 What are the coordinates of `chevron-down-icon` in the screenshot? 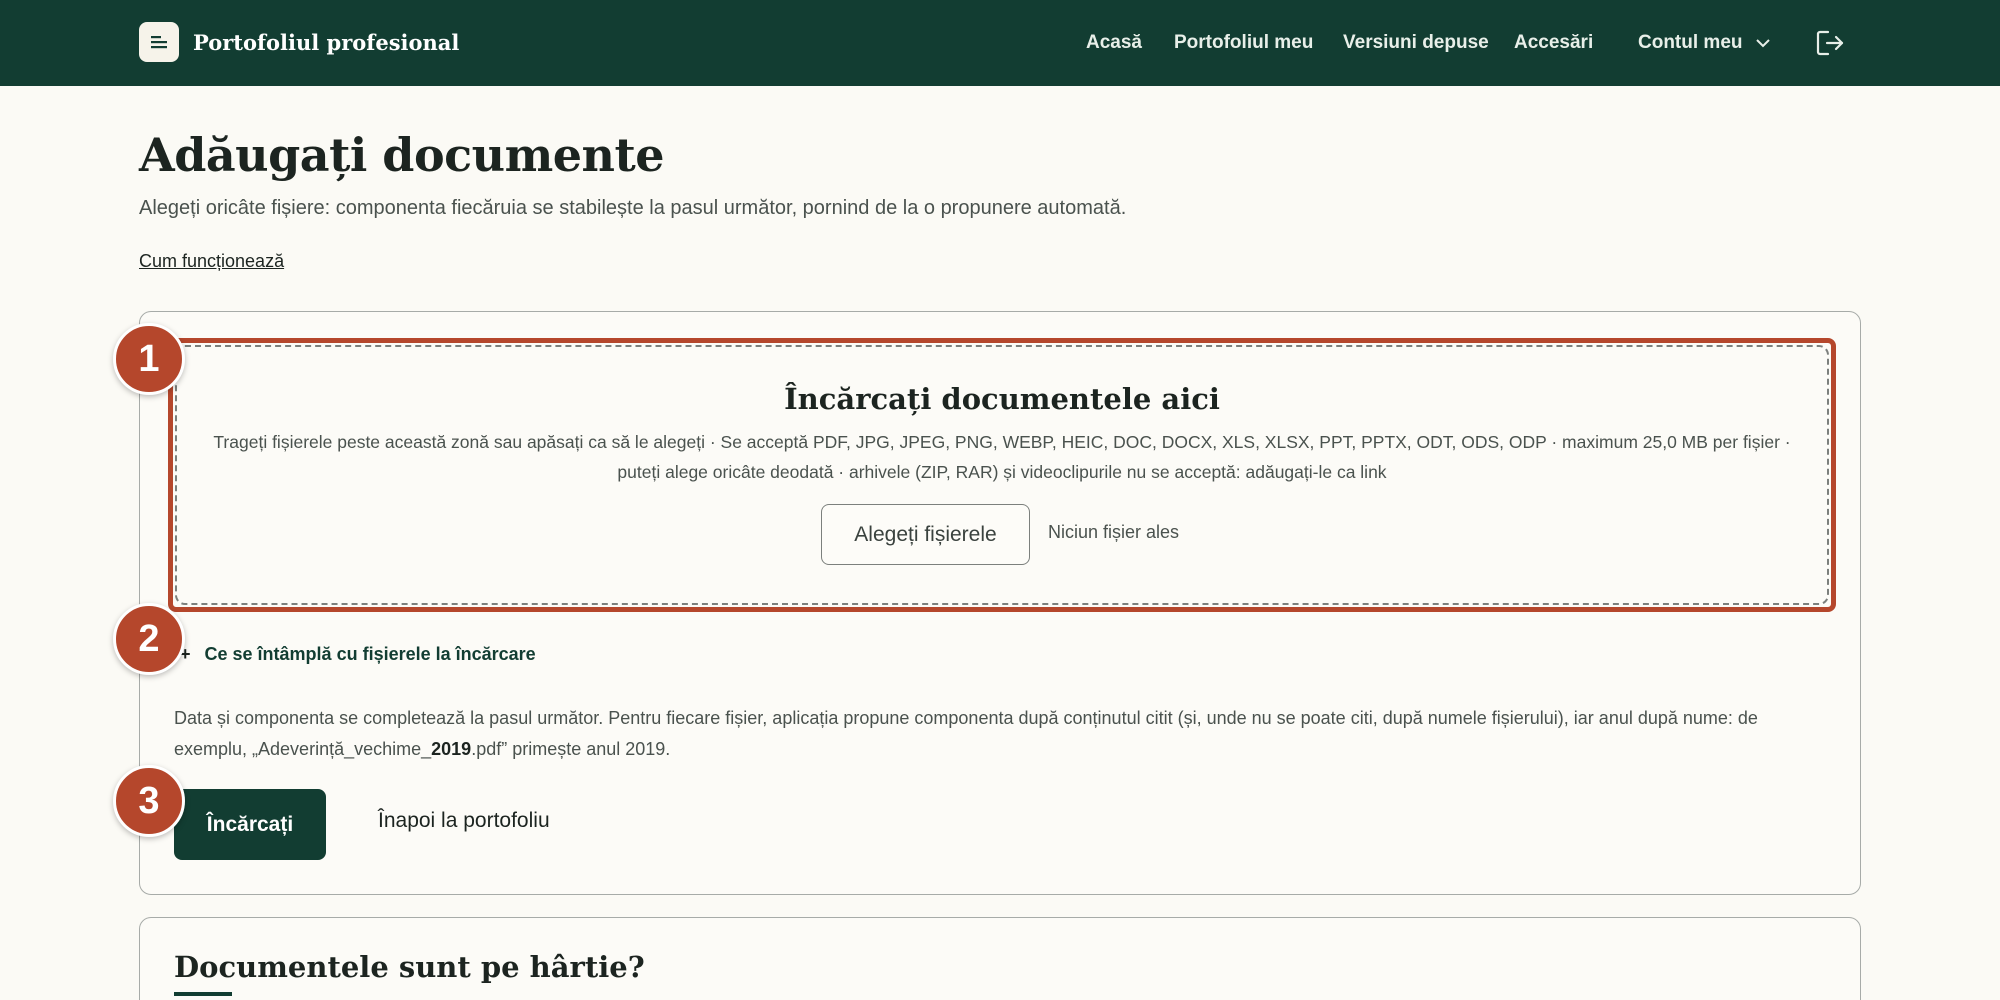 It's located at (1762, 43).